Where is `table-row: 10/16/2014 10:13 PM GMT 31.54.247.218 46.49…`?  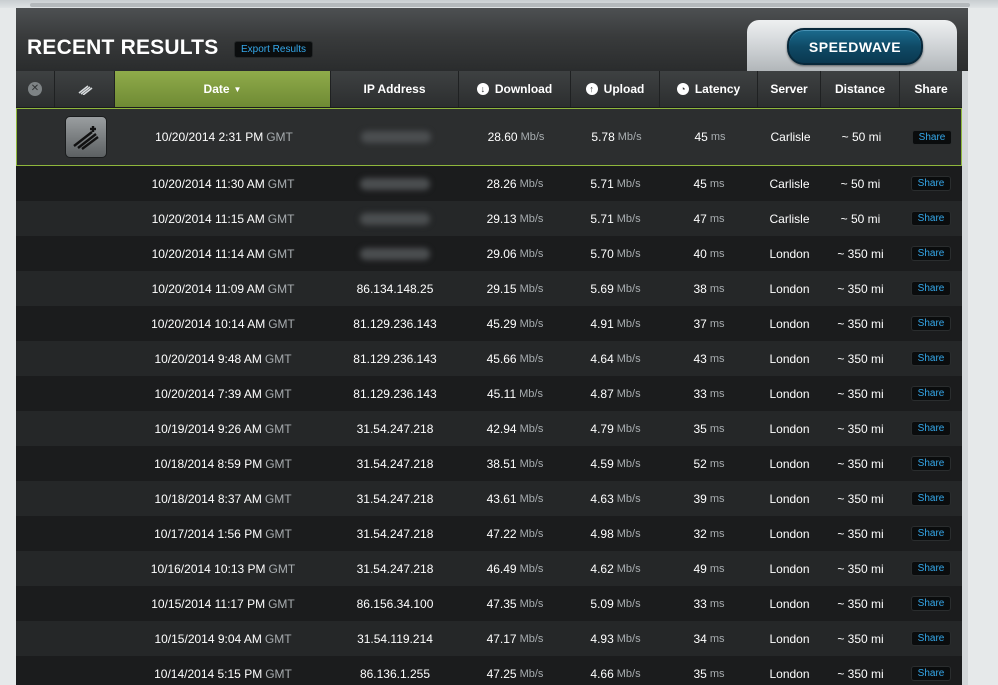
table-row: 10/16/2014 10:13 PM GMT 31.54.247.218 46.49… is located at coordinates (489, 568).